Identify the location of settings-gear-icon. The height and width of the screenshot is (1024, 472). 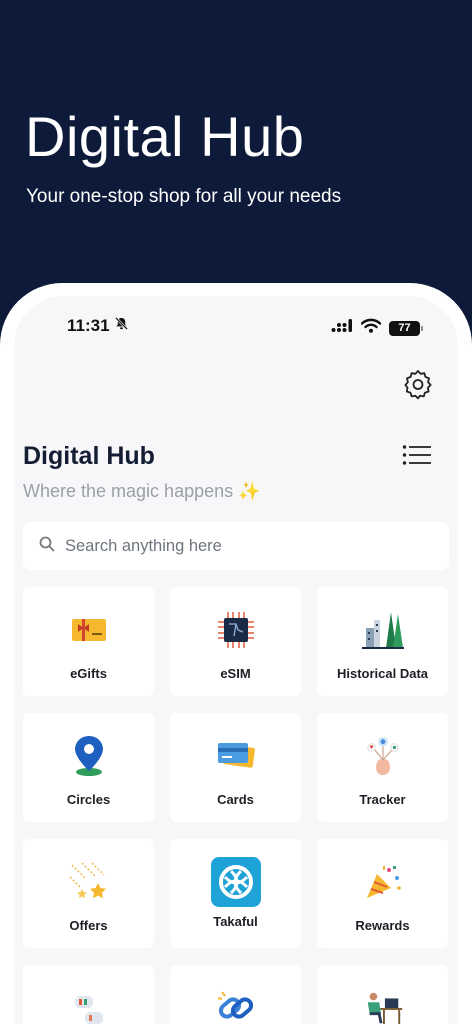
(418, 384).